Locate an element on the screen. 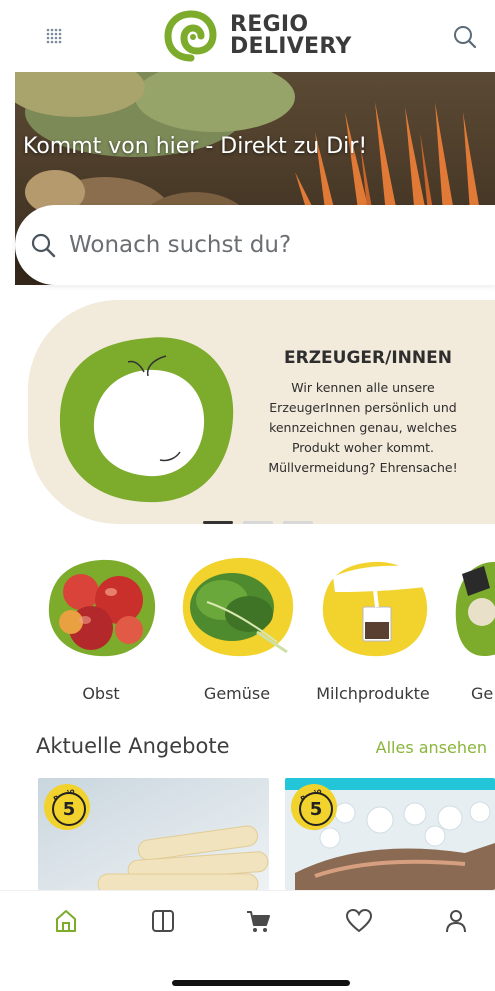 The width and height of the screenshot is (495, 991). nav-cart is located at coordinates (259, 922).